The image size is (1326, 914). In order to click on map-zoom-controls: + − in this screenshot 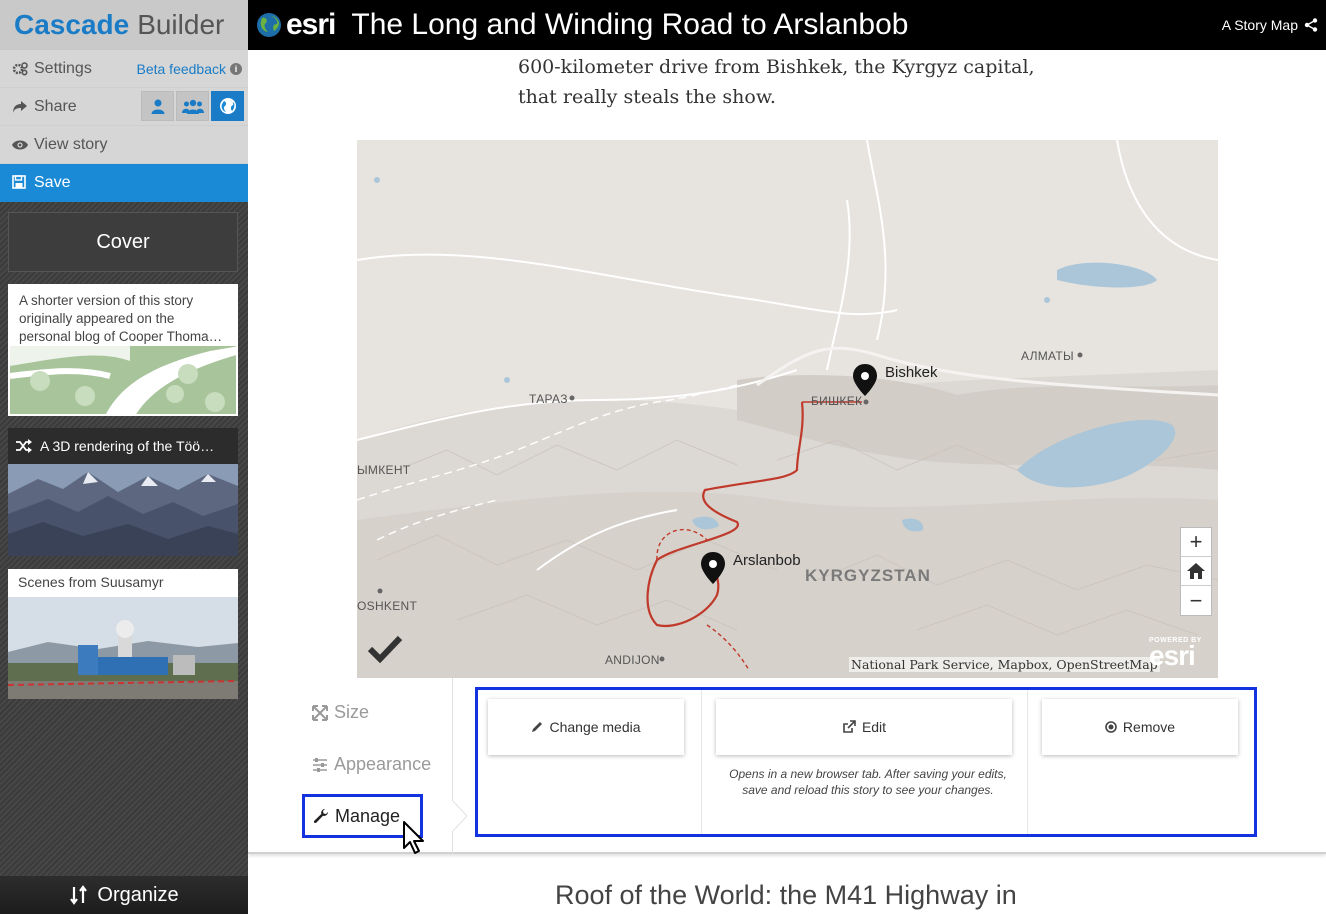, I will do `click(1196, 571)`.